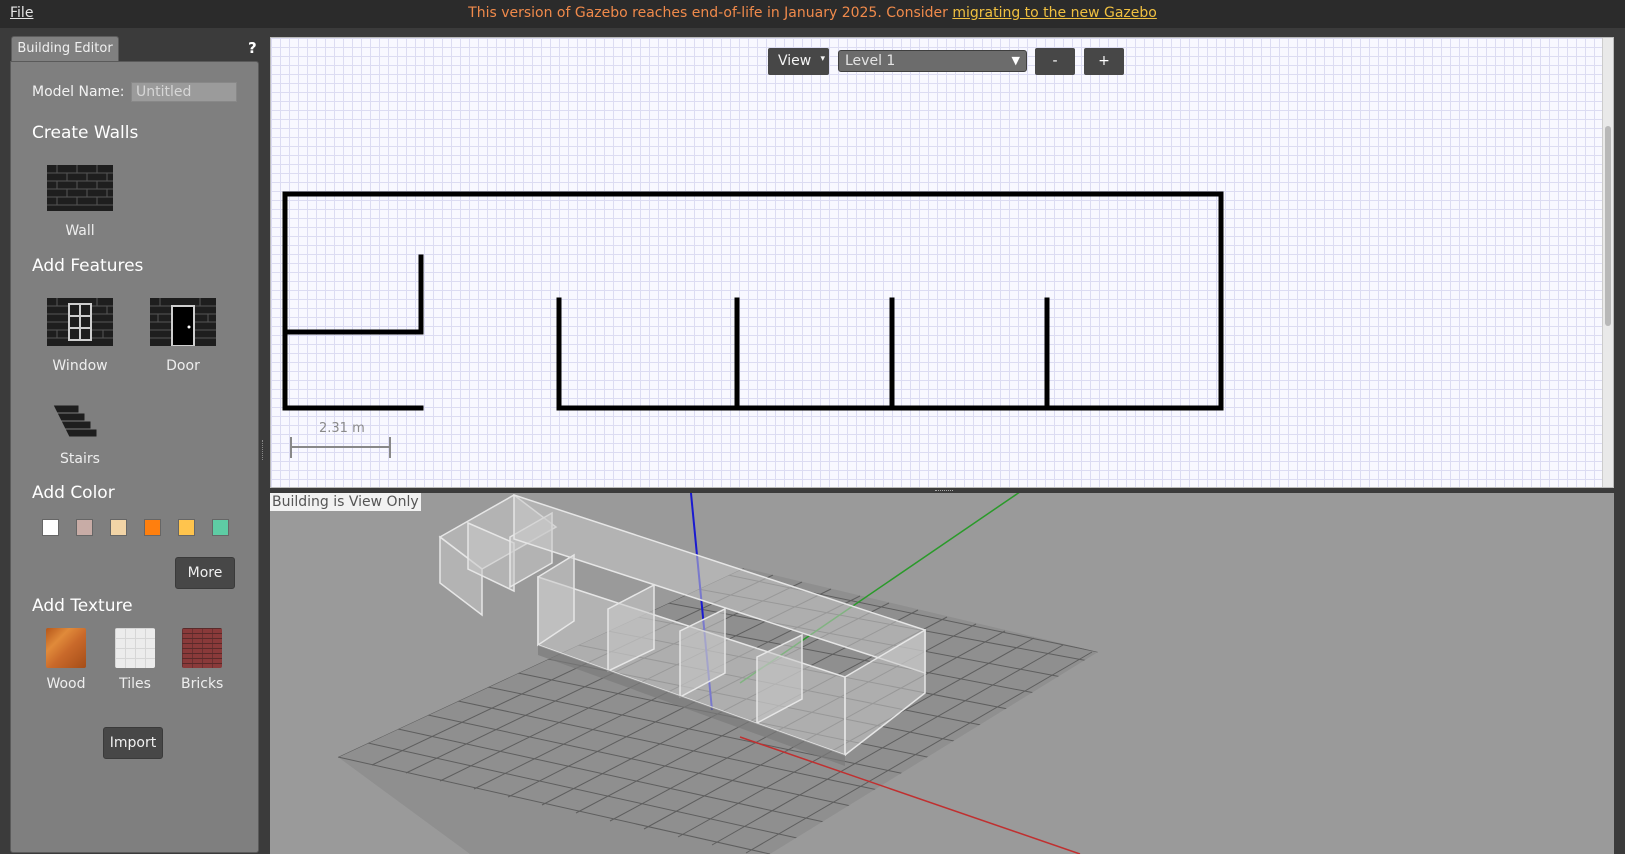 This screenshot has width=1625, height=854. What do you see at coordinates (1608, 226) in the screenshot?
I see `scrollbar-thumb` at bounding box center [1608, 226].